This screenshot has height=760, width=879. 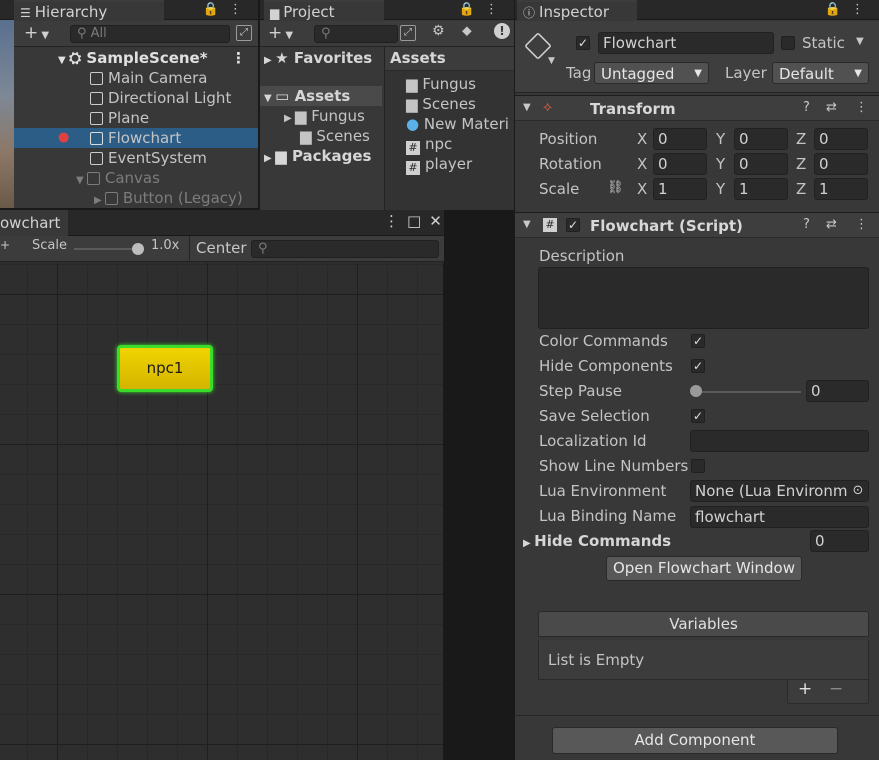 What do you see at coordinates (34, 223) in the screenshot?
I see `tab-flowchart: owchart` at bounding box center [34, 223].